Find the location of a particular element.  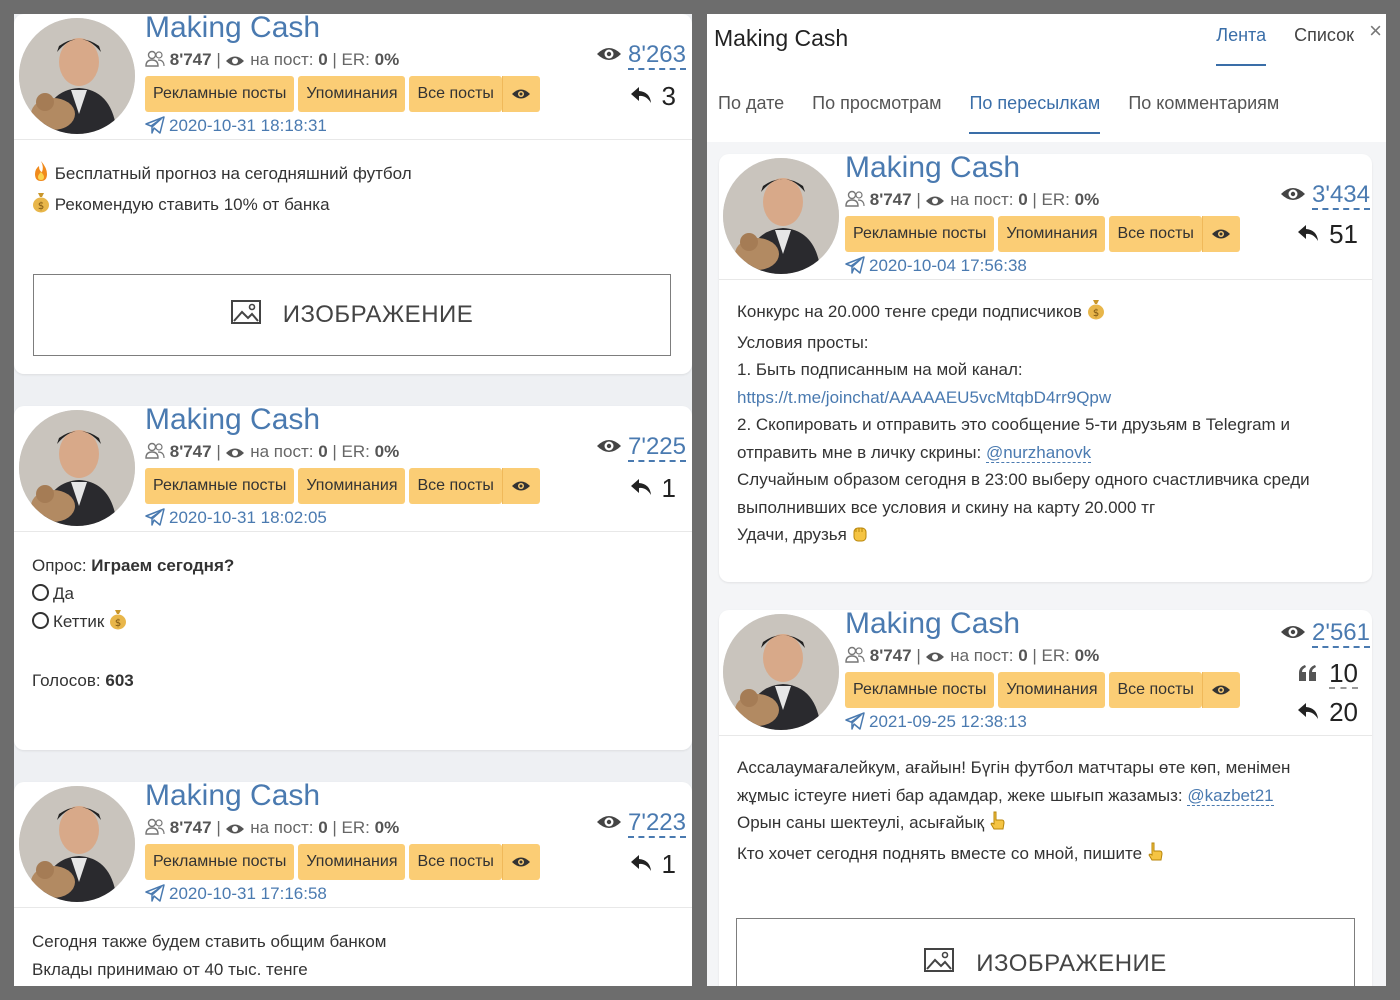

quote-icon is located at coordinates (1308, 673).